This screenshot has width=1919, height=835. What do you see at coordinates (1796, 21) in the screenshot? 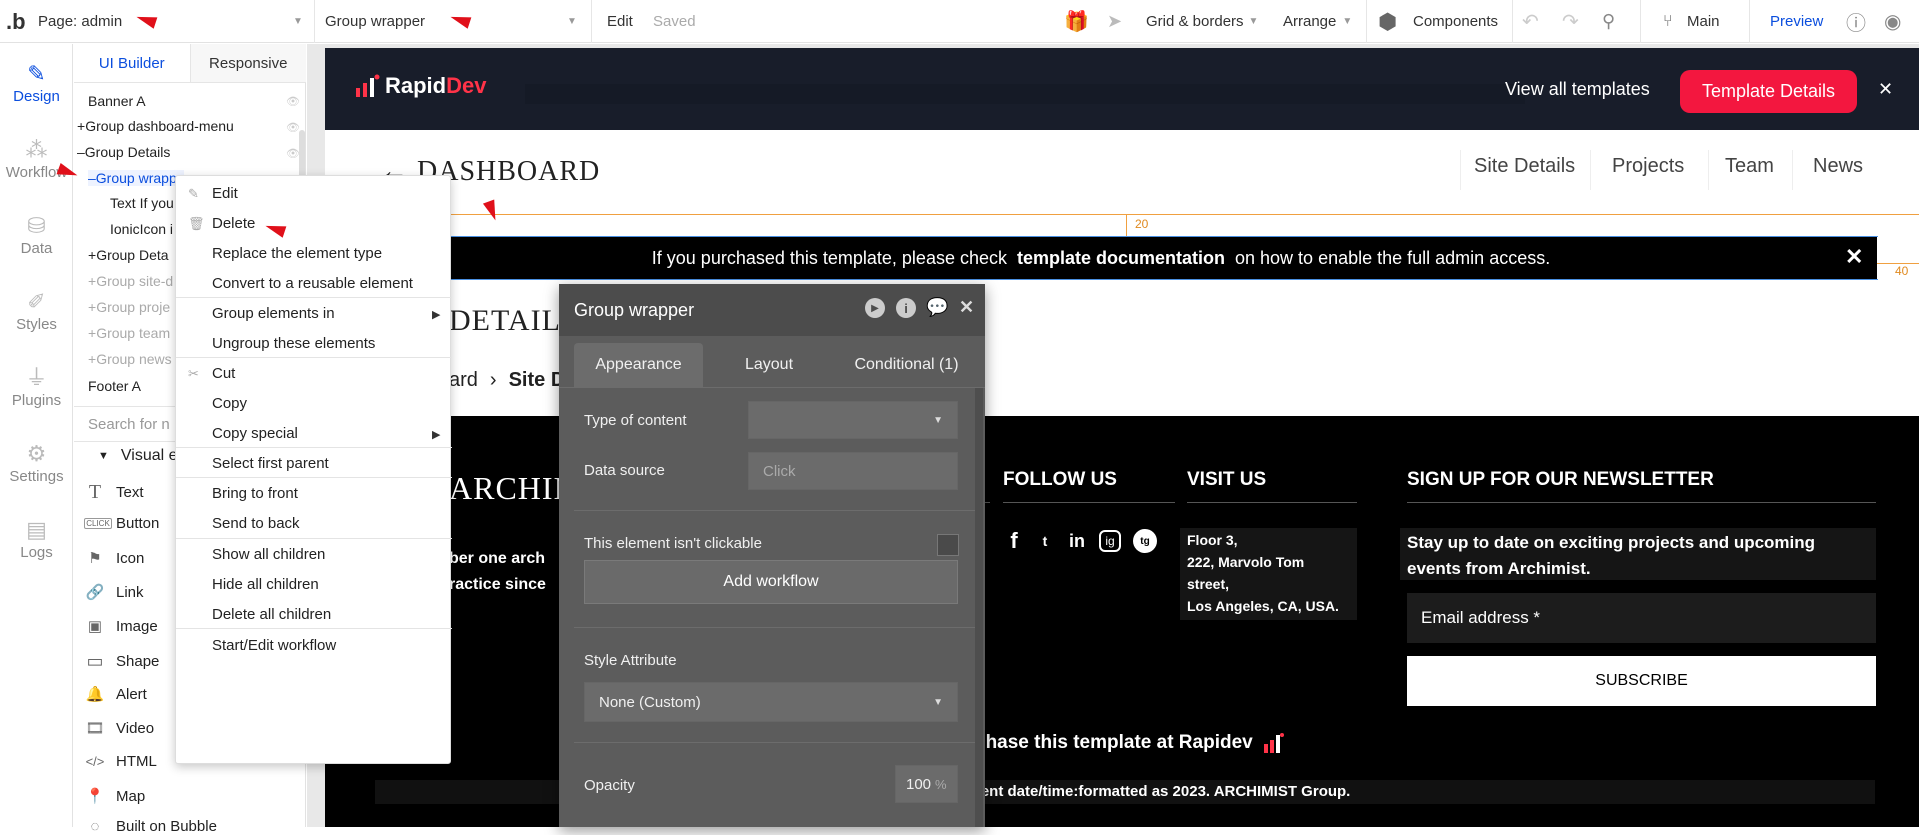
I see `preview-button: Preview` at bounding box center [1796, 21].